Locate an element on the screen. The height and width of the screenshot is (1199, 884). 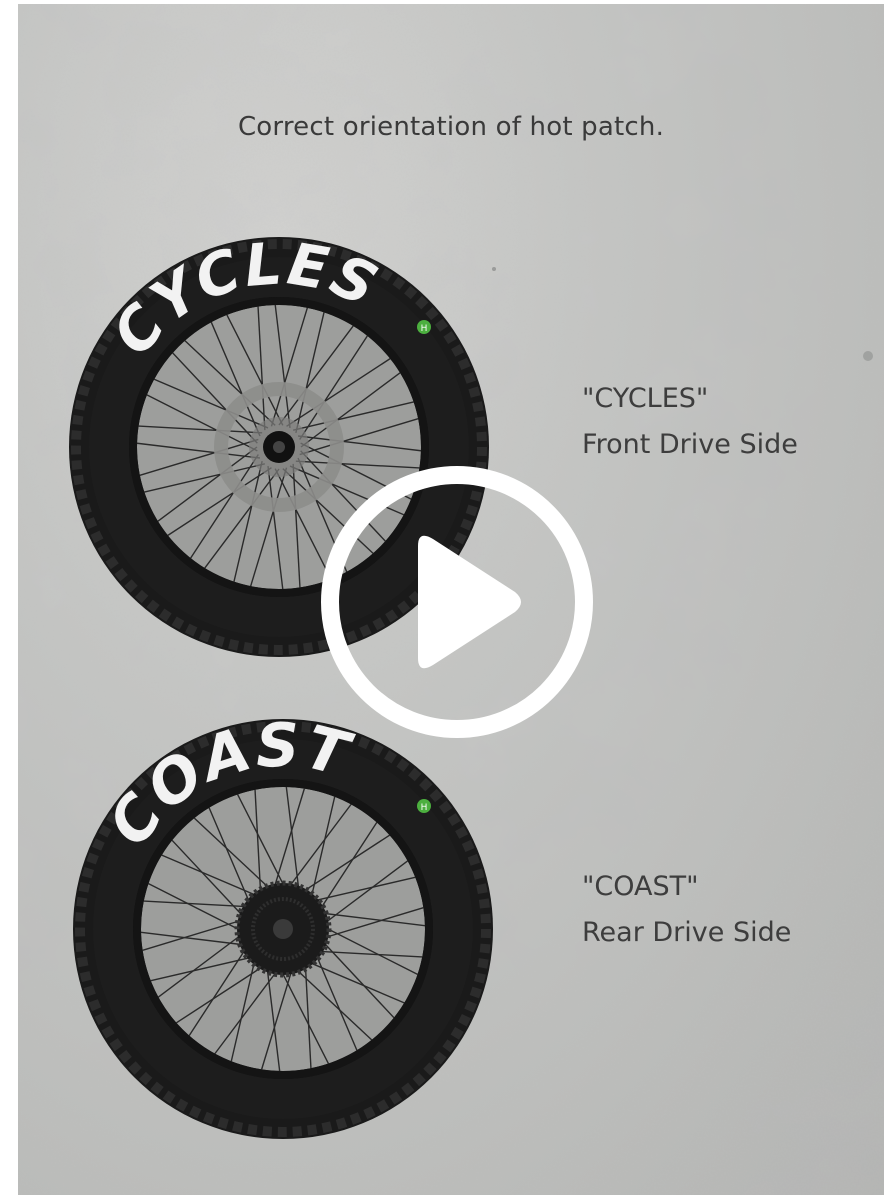
cassette is located at coordinates (283, 929).